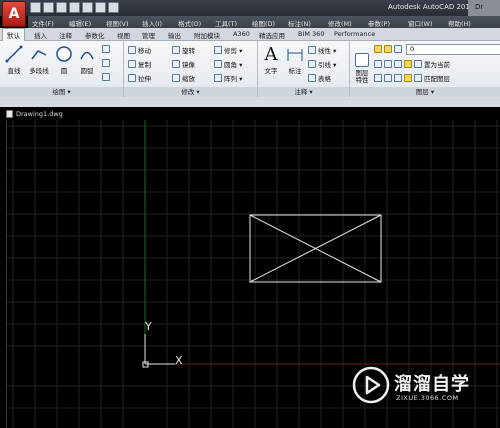 The width and height of the screenshot is (500, 428). What do you see at coordinates (437, 78) in the screenshot?
I see `match-layer-label: 匹配图层` at bounding box center [437, 78].